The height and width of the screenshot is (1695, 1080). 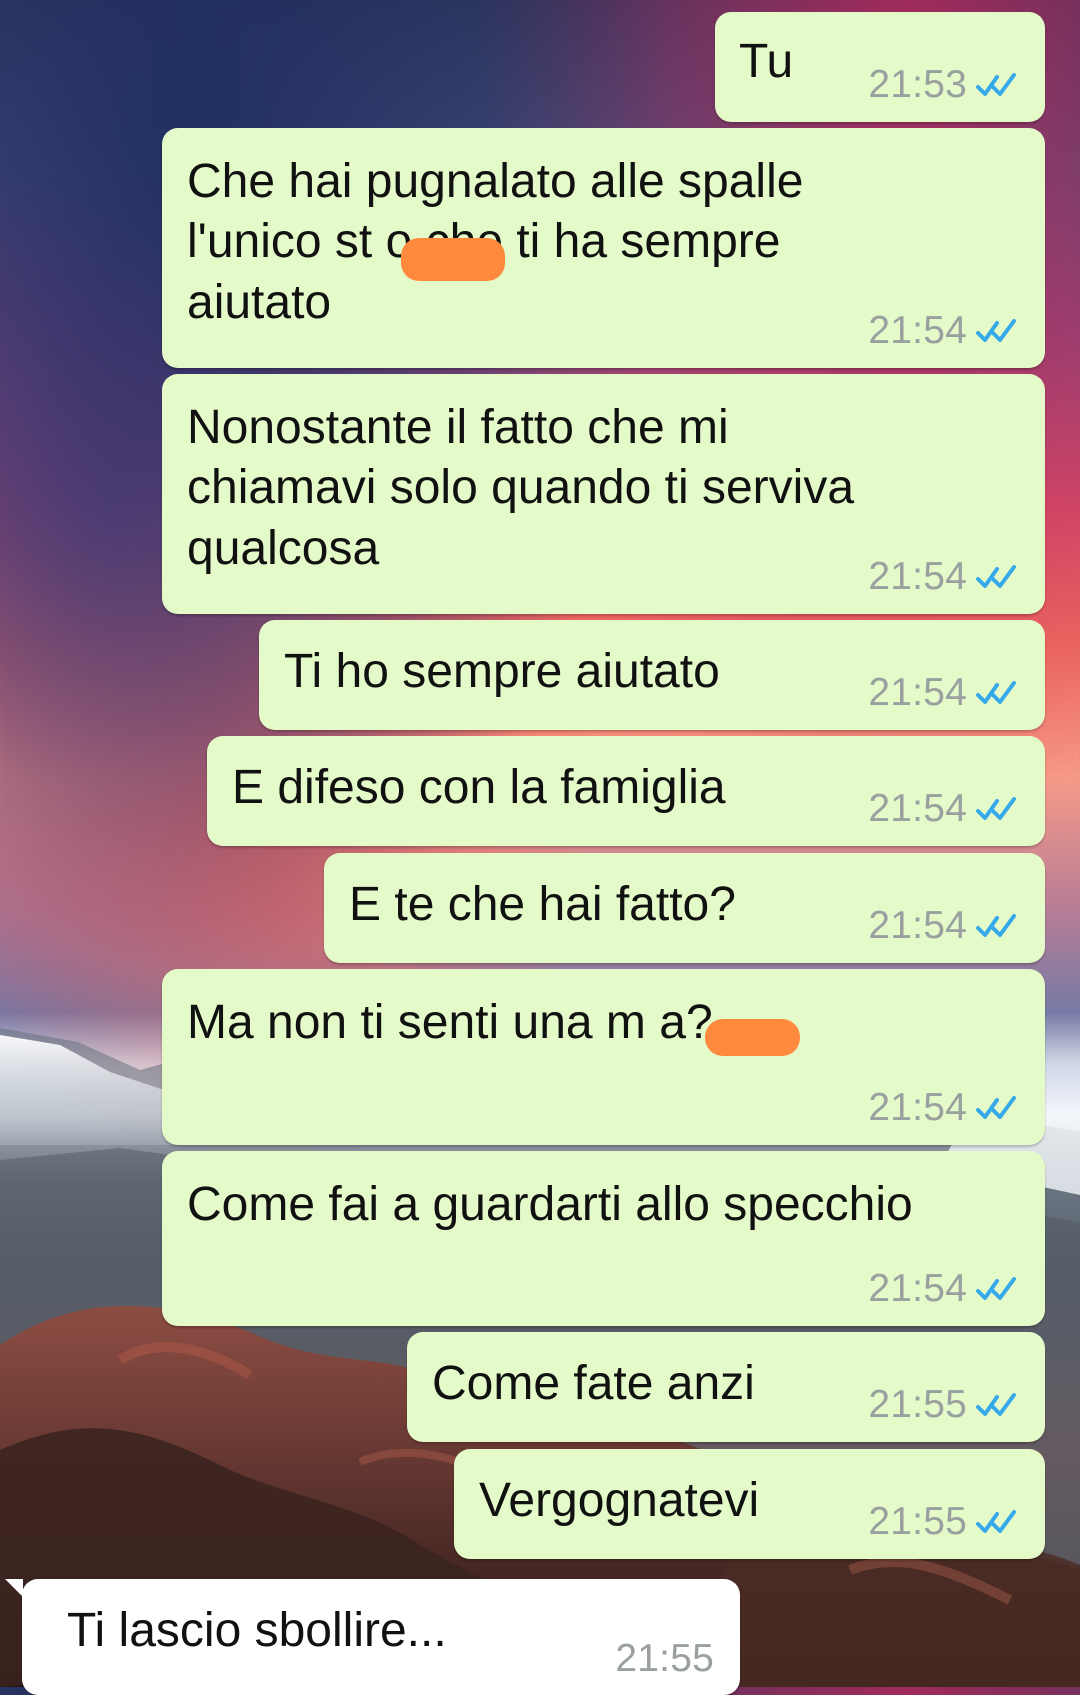 What do you see at coordinates (450, 1022) in the screenshot?
I see `message-text: Ma non ti senti una m a?` at bounding box center [450, 1022].